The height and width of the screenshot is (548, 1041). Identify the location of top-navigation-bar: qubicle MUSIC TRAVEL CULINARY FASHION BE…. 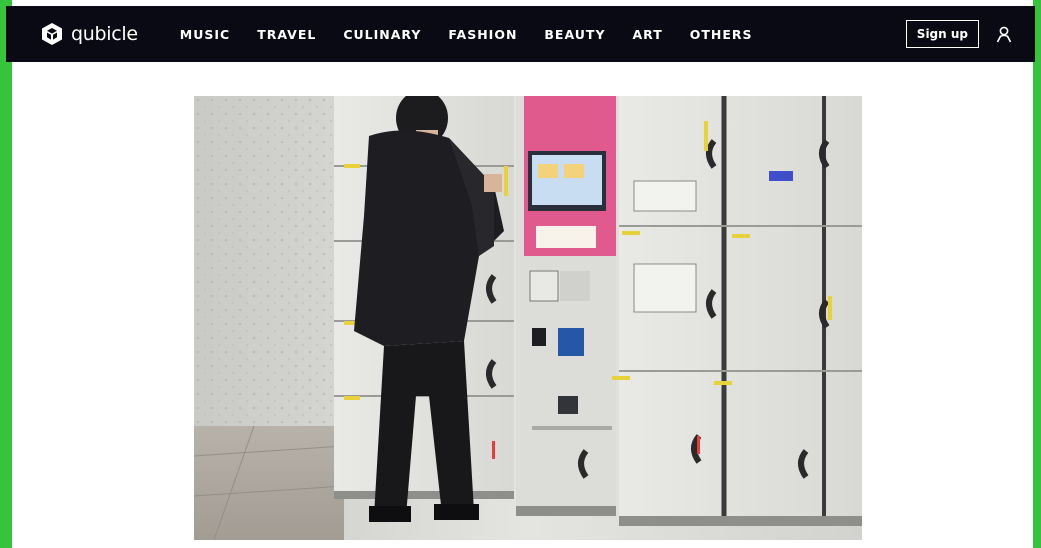
(520, 34).